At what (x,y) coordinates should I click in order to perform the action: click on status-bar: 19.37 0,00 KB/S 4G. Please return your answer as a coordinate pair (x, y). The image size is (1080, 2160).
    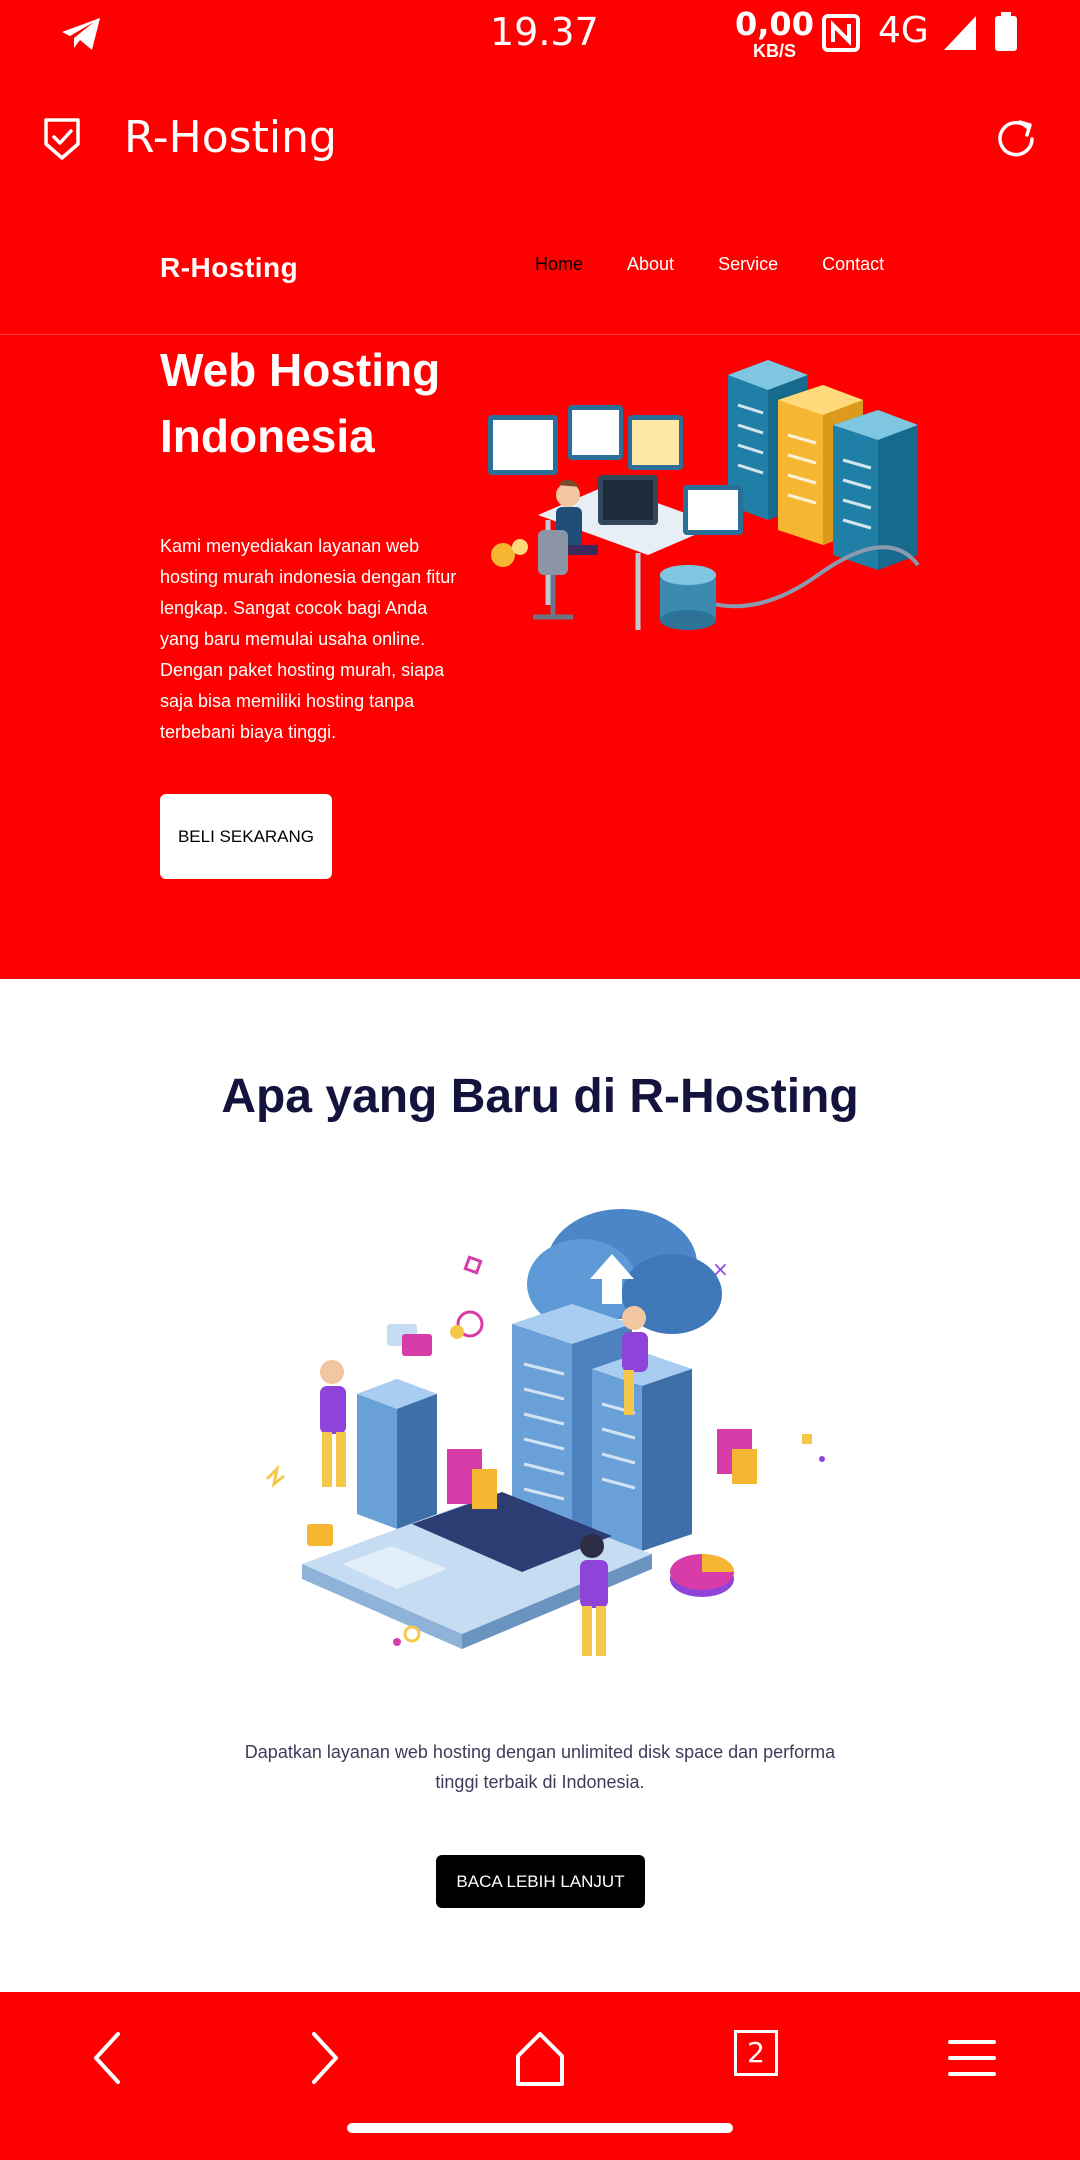
    Looking at the image, I should click on (540, 34).